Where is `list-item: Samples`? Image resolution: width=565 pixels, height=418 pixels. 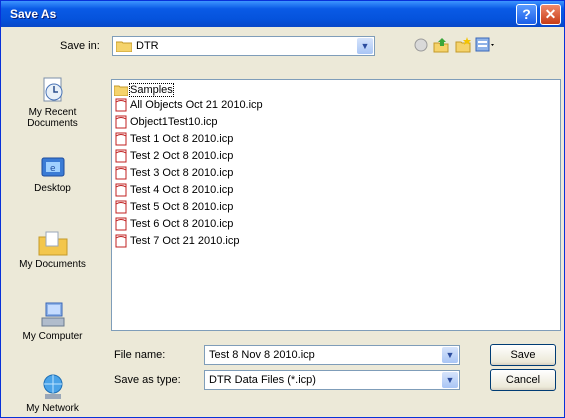 list-item: Samples is located at coordinates (143, 90).